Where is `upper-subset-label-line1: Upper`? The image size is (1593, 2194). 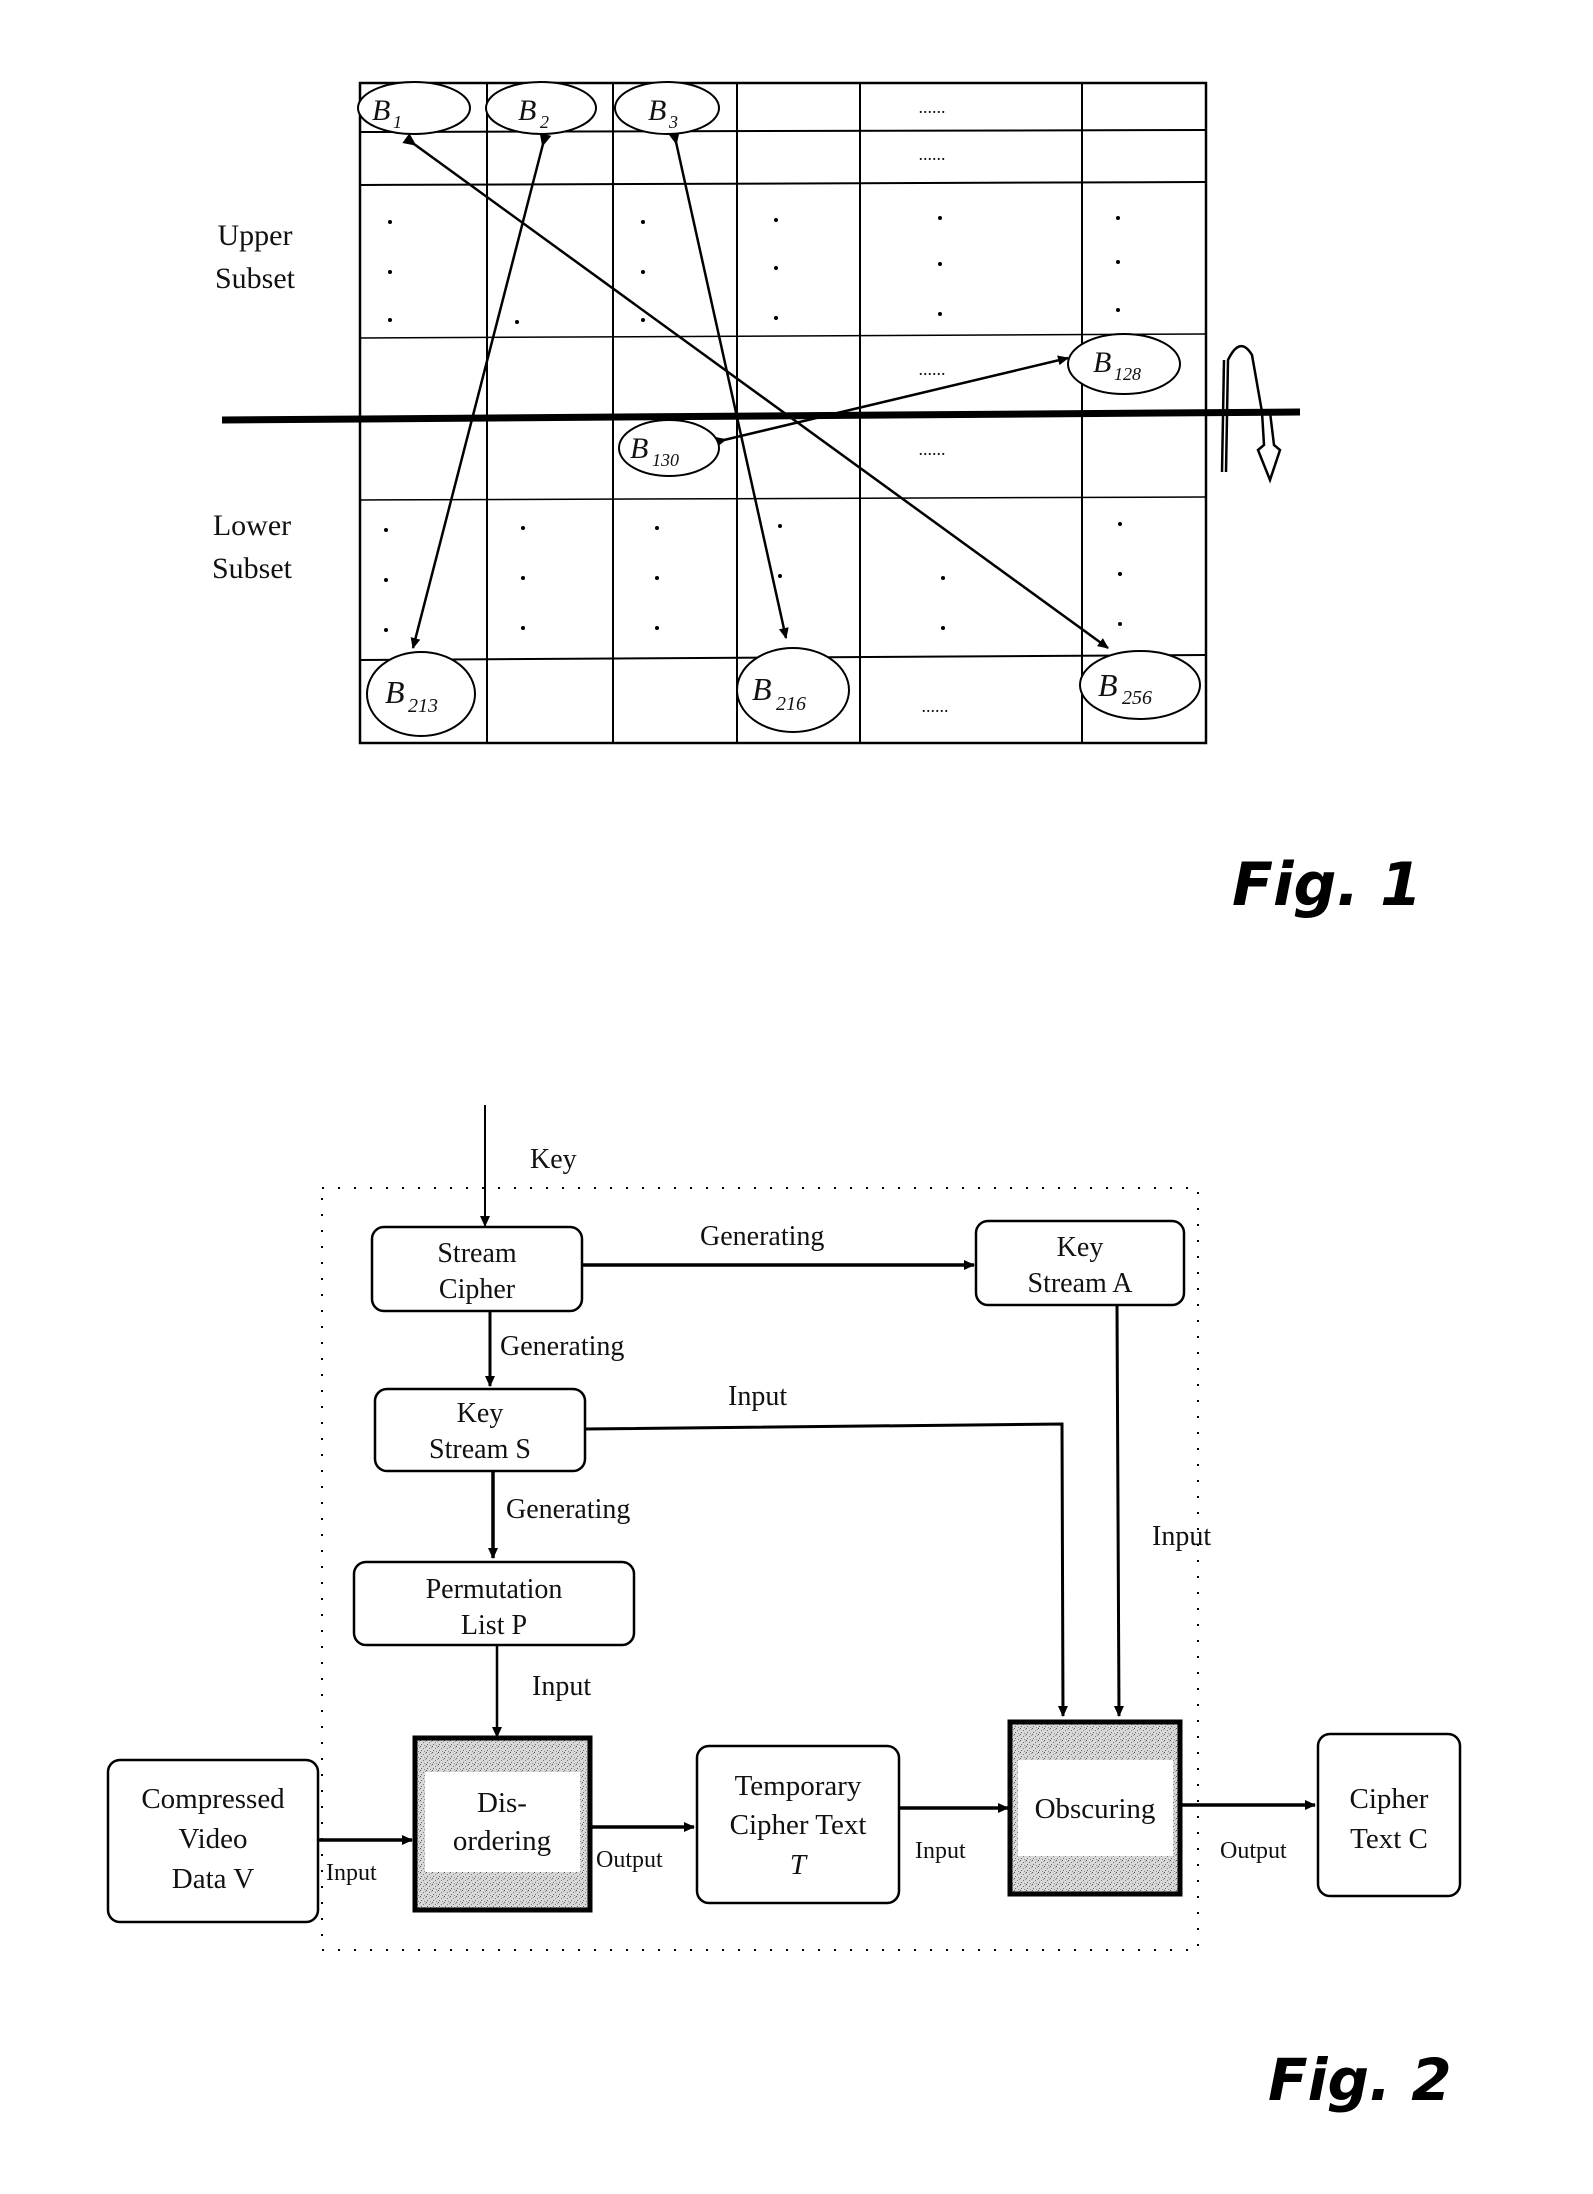
upper-subset-label-line1: Upper is located at coordinates (255, 235).